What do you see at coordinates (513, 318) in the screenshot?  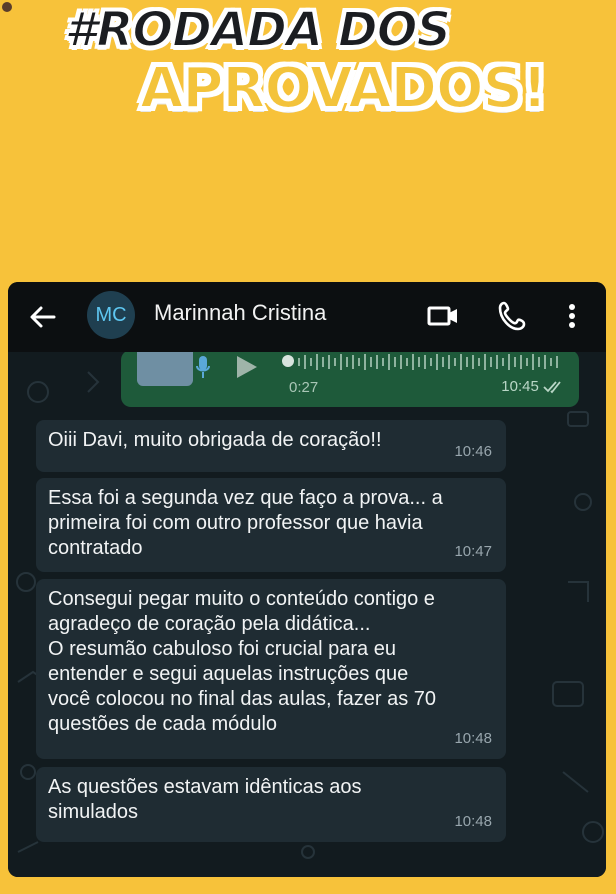 I see `phone-icon` at bounding box center [513, 318].